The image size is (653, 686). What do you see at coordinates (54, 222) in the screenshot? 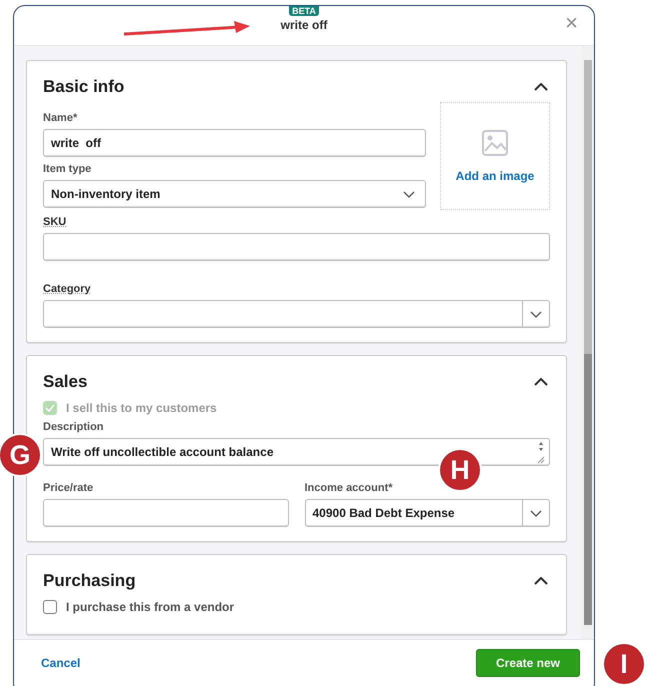
I see `field-label: SKU` at bounding box center [54, 222].